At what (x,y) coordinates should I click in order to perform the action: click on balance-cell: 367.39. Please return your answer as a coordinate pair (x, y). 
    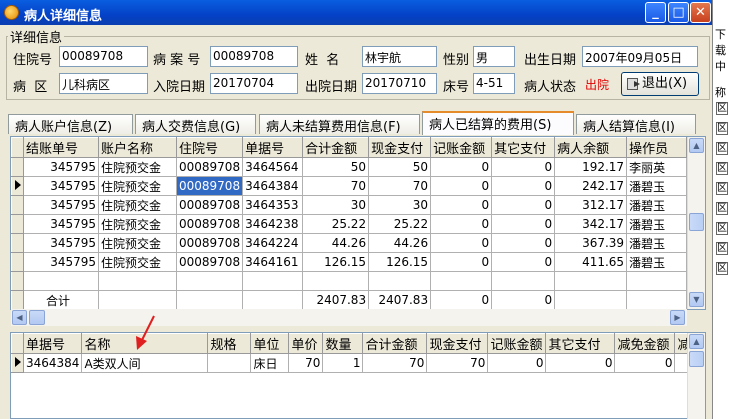
    Looking at the image, I should click on (591, 243).